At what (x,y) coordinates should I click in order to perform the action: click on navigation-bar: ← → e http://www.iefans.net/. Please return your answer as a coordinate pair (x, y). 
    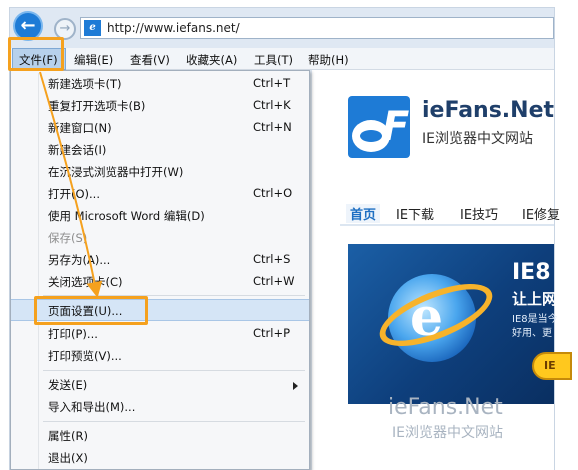
    Looking at the image, I should click on (282, 26).